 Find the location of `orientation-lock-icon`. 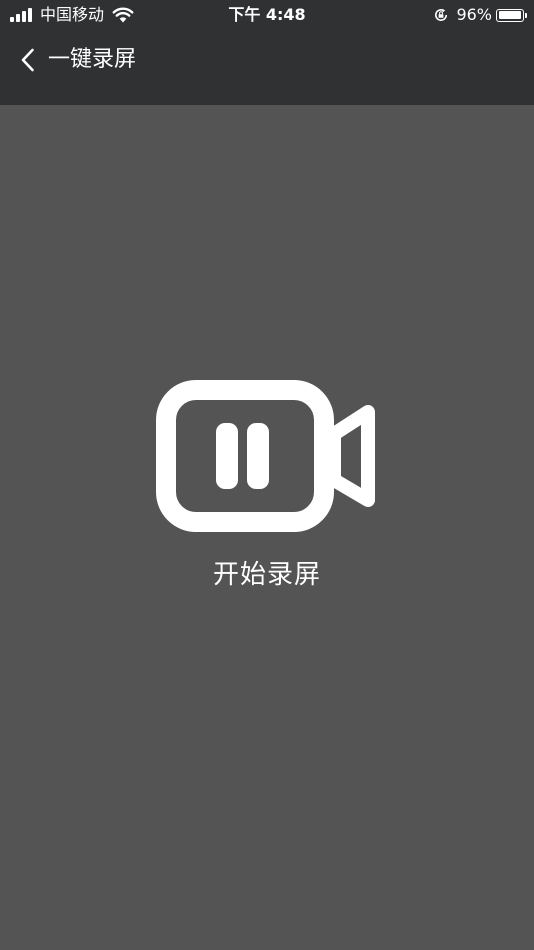

orientation-lock-icon is located at coordinates (441, 14).